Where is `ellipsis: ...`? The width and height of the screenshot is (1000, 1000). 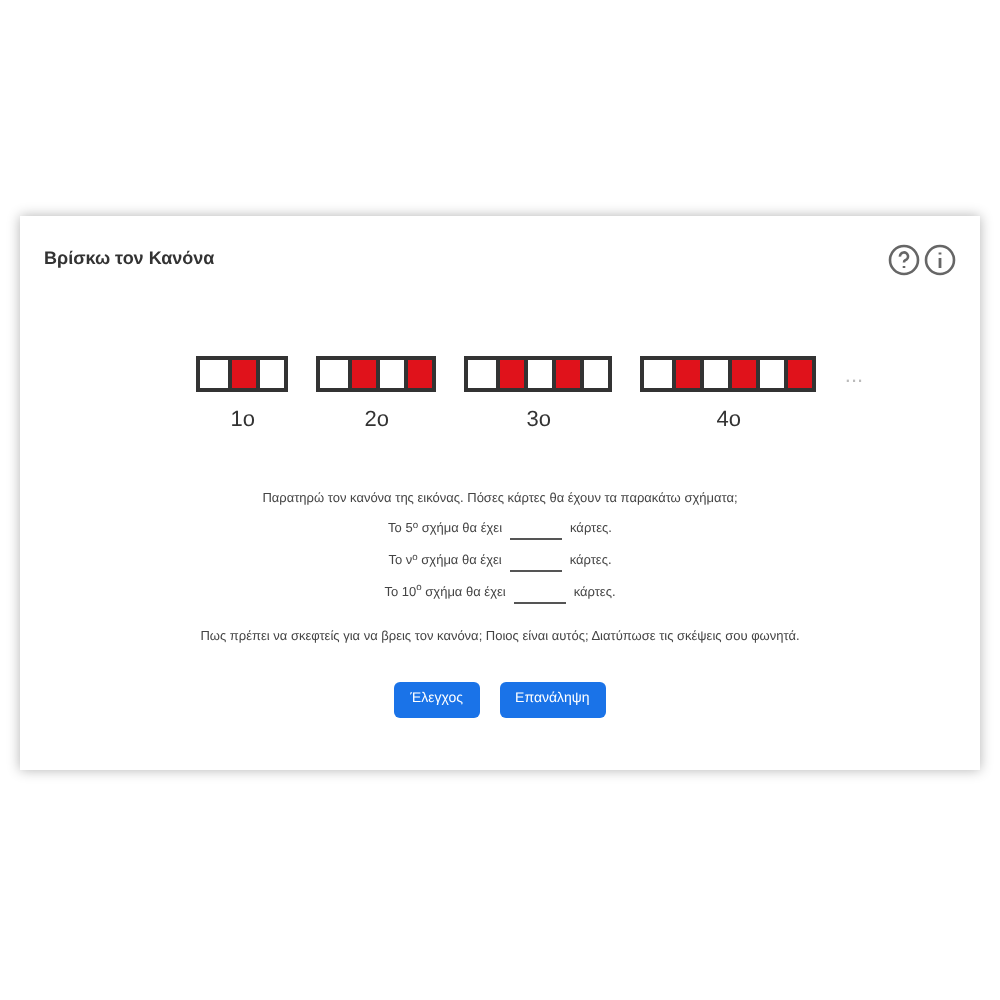
ellipsis: ... is located at coordinates (854, 377).